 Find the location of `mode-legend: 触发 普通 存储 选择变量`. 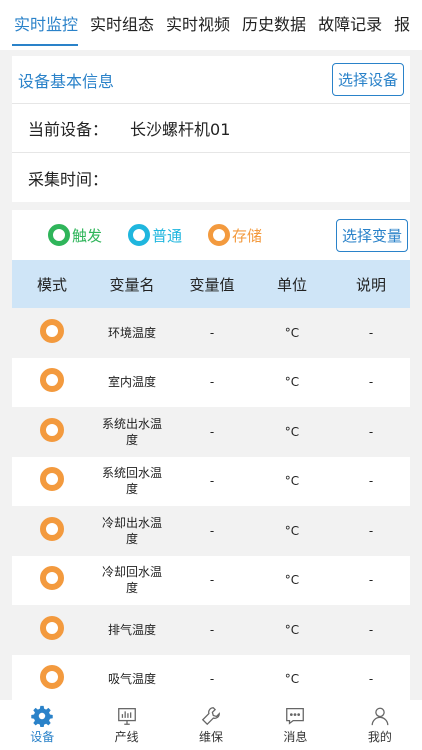

mode-legend: 触发 普通 存储 选择变量 is located at coordinates (211, 235).